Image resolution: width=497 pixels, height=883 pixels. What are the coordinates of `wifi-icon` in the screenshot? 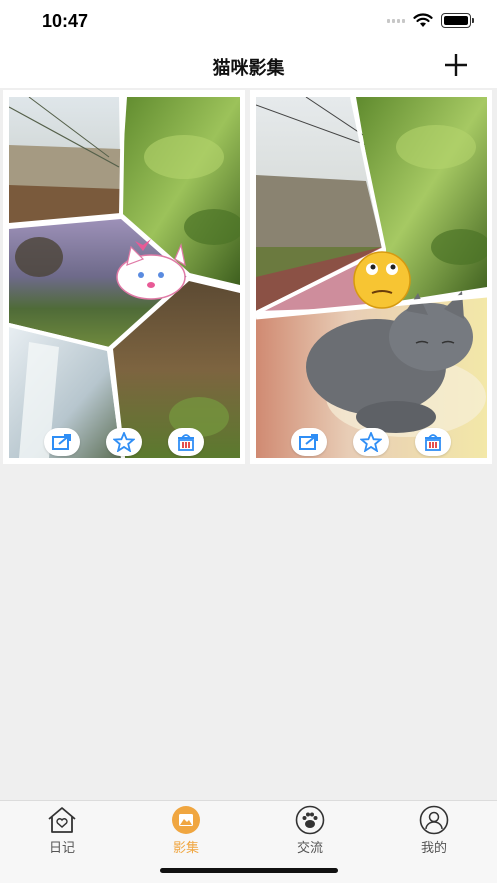 It's located at (423, 20).